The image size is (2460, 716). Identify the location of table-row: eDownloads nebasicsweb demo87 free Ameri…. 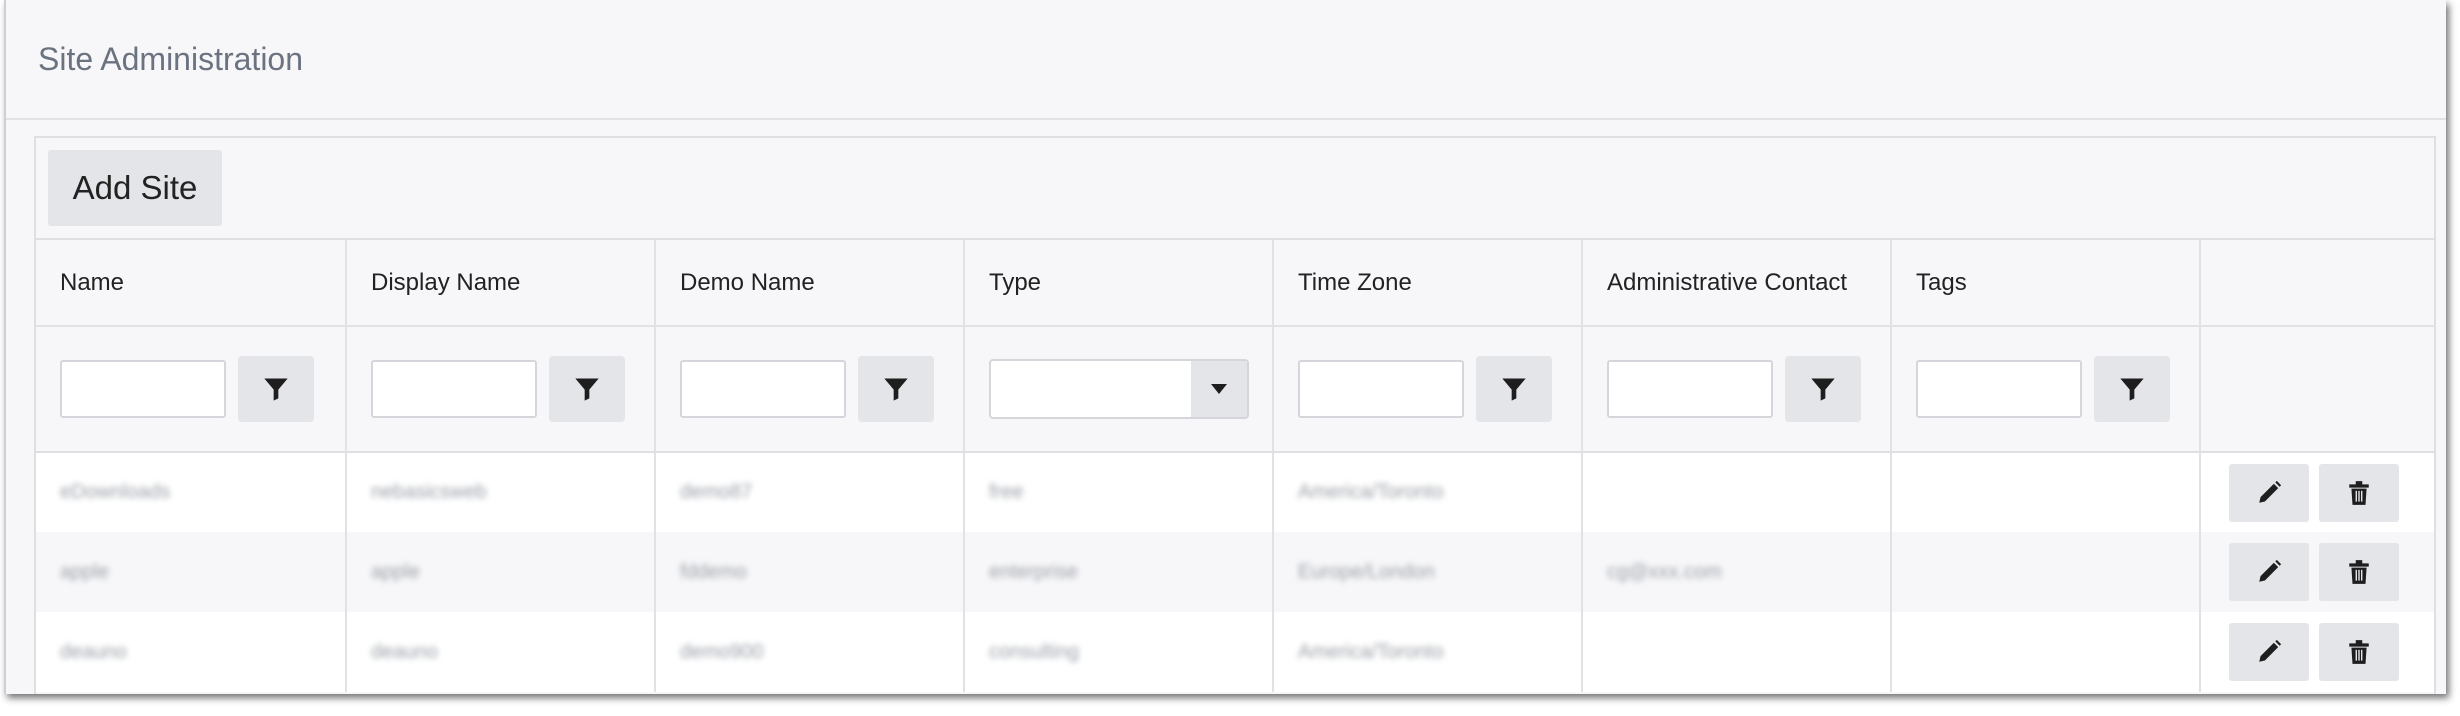
(1235, 492).